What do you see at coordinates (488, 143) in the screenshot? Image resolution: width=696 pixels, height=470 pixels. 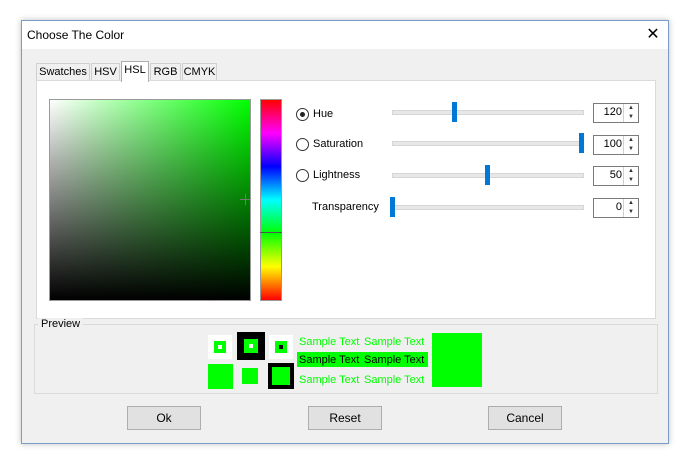 I see `saturation-slider-track` at bounding box center [488, 143].